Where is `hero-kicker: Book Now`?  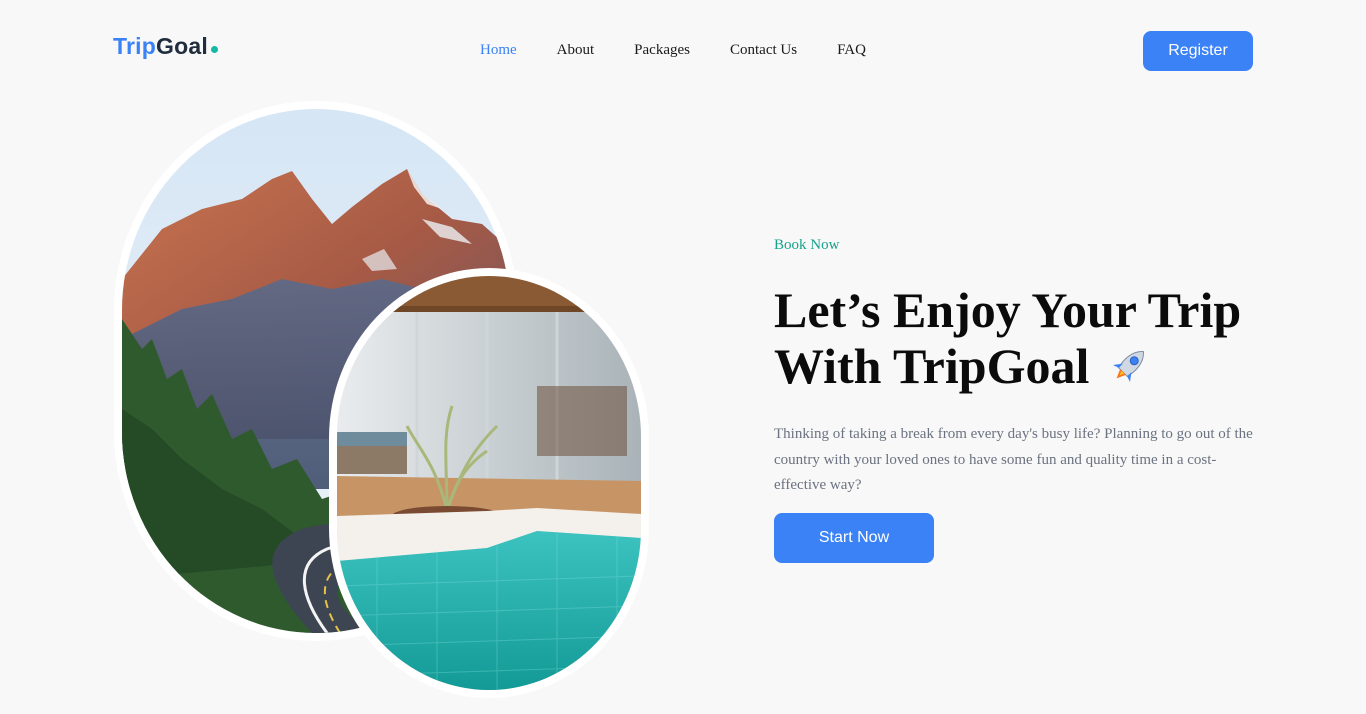 hero-kicker: Book Now is located at coordinates (807, 245).